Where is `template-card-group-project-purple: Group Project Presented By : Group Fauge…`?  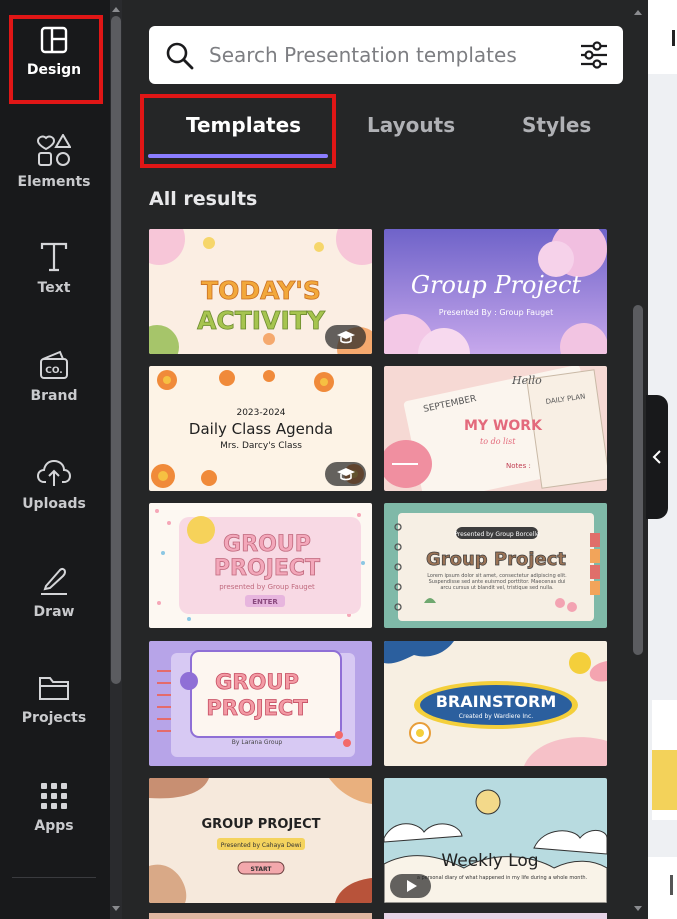
template-card-group-project-purple: Group Project Presented By : Group Fauge… is located at coordinates (495, 291).